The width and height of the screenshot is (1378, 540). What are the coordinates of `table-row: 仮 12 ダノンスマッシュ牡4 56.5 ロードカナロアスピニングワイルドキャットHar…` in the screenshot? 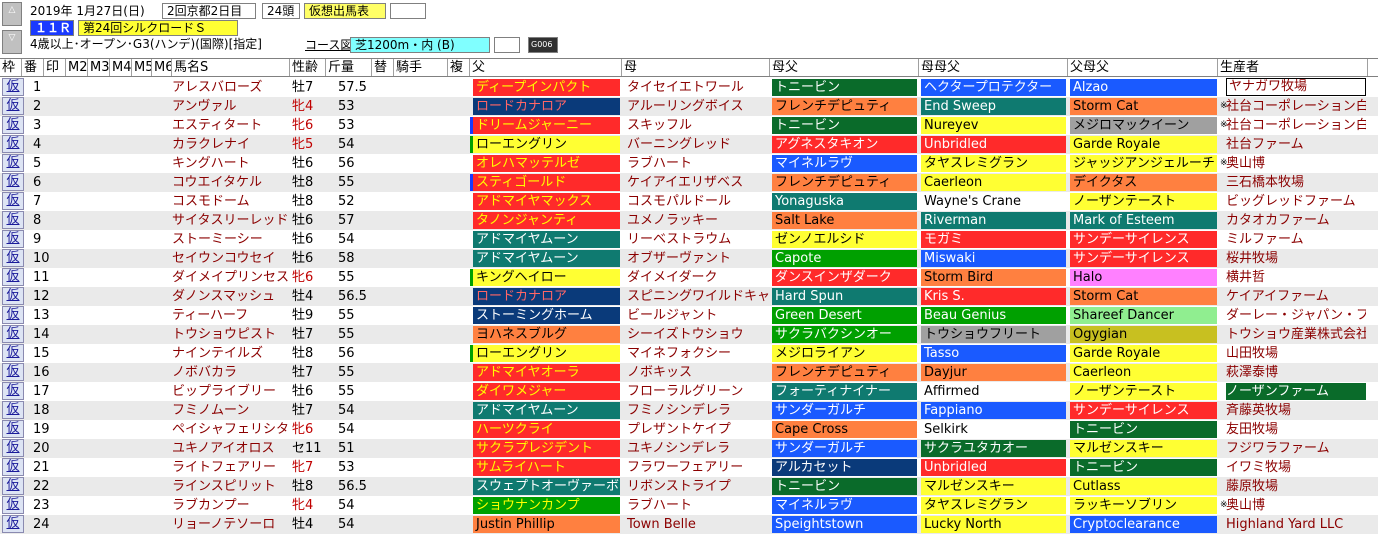 It's located at (689, 296).